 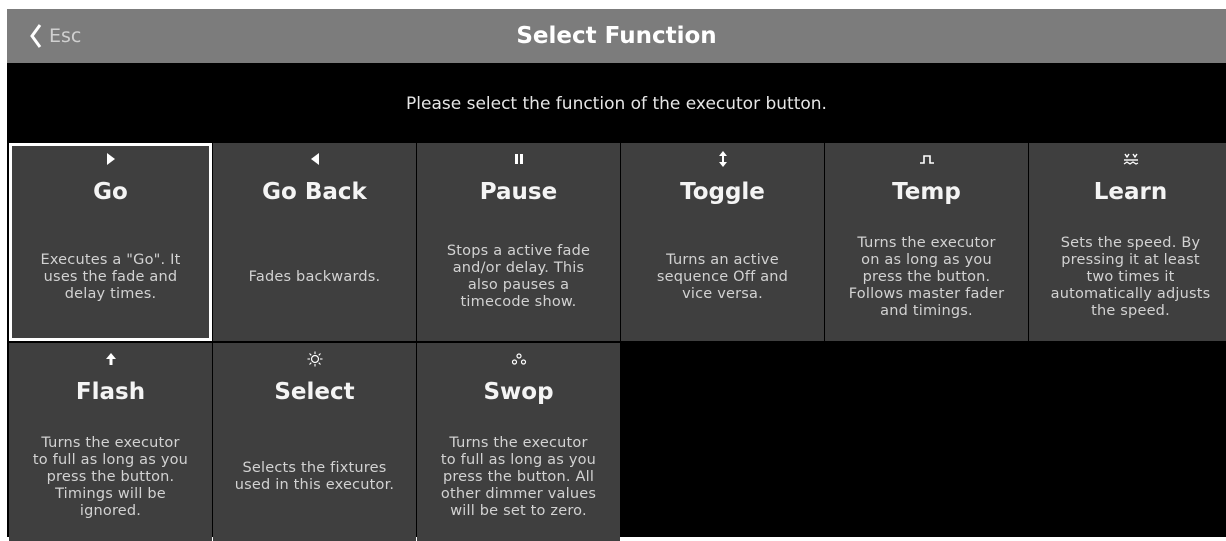 I want to click on chevron-left-icon, so click(x=36, y=36).